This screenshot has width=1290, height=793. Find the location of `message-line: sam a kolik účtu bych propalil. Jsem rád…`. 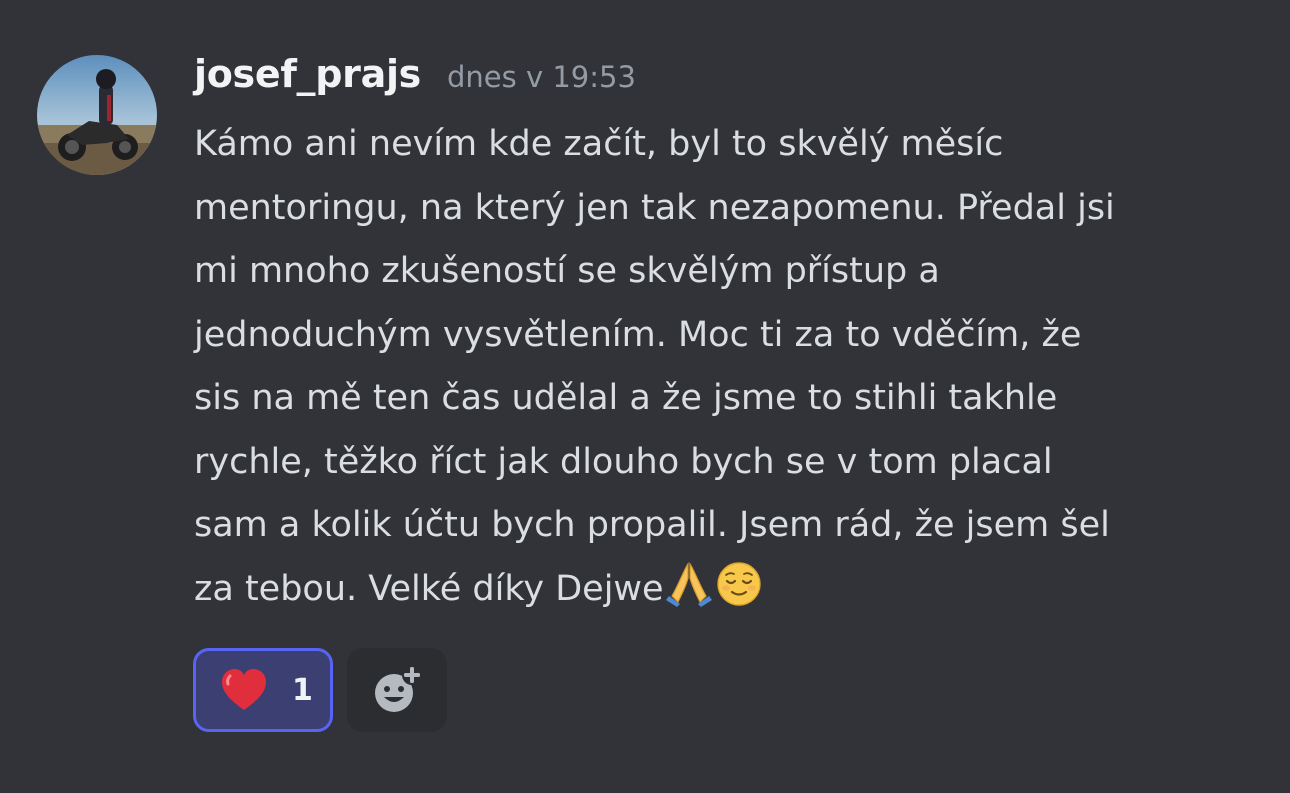

message-line: sam a kolik účtu bych propalil. Jsem rád… is located at coordinates (652, 525).